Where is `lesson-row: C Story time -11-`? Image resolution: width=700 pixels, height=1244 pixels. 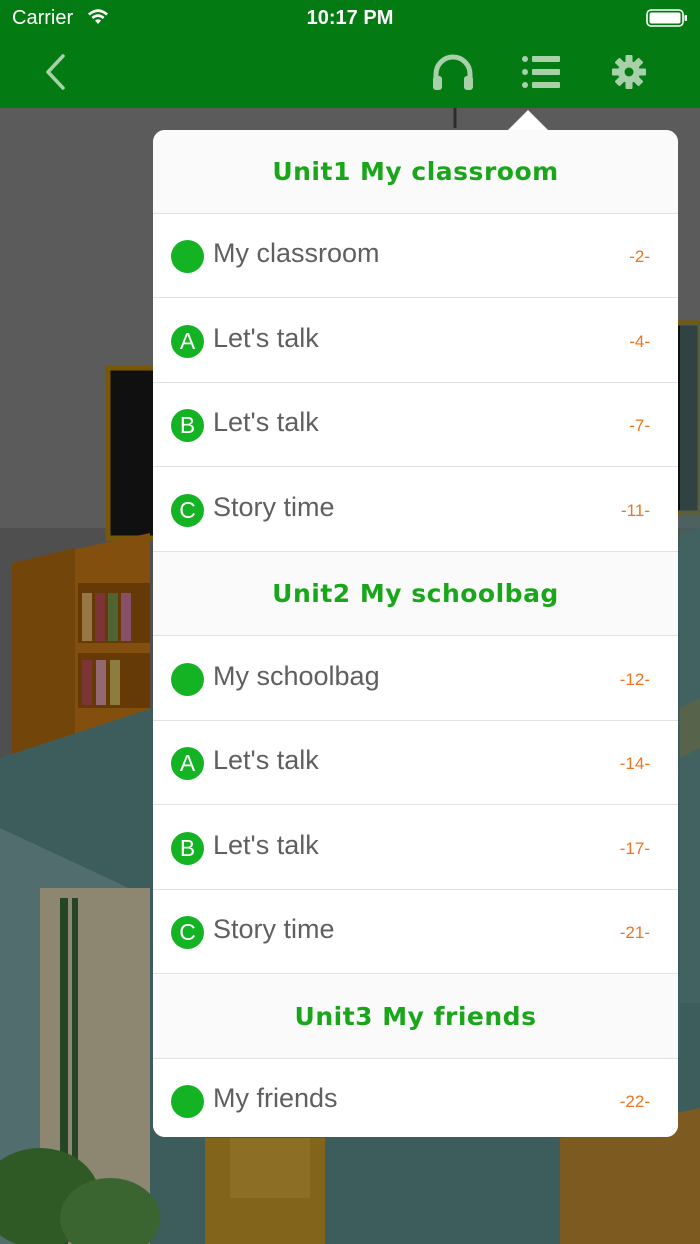 lesson-row: C Story time -11- is located at coordinates (415, 510).